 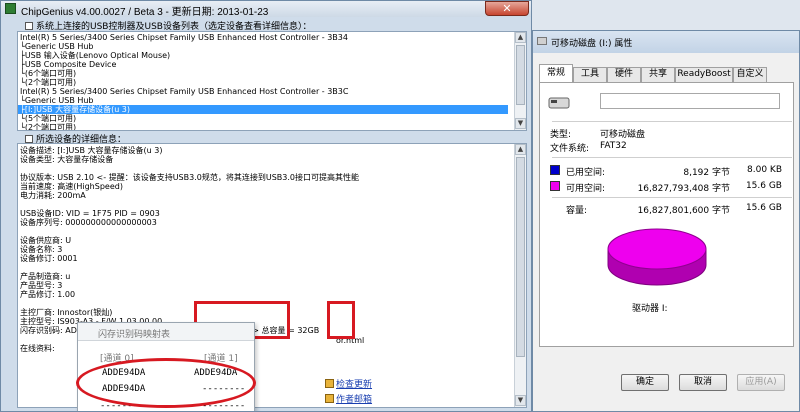 I want to click on free-space-size: 15.6 GB, so click(x=763, y=186).